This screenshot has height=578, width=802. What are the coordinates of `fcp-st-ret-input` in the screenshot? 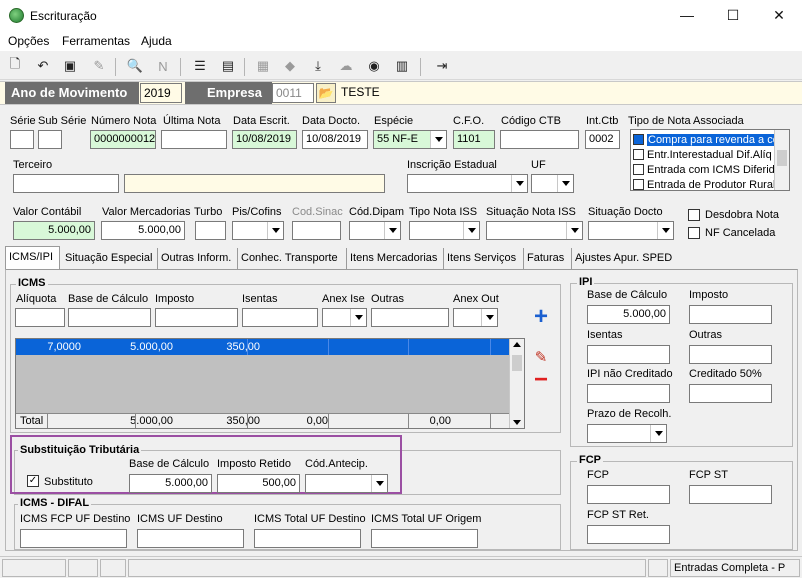 It's located at (628, 534).